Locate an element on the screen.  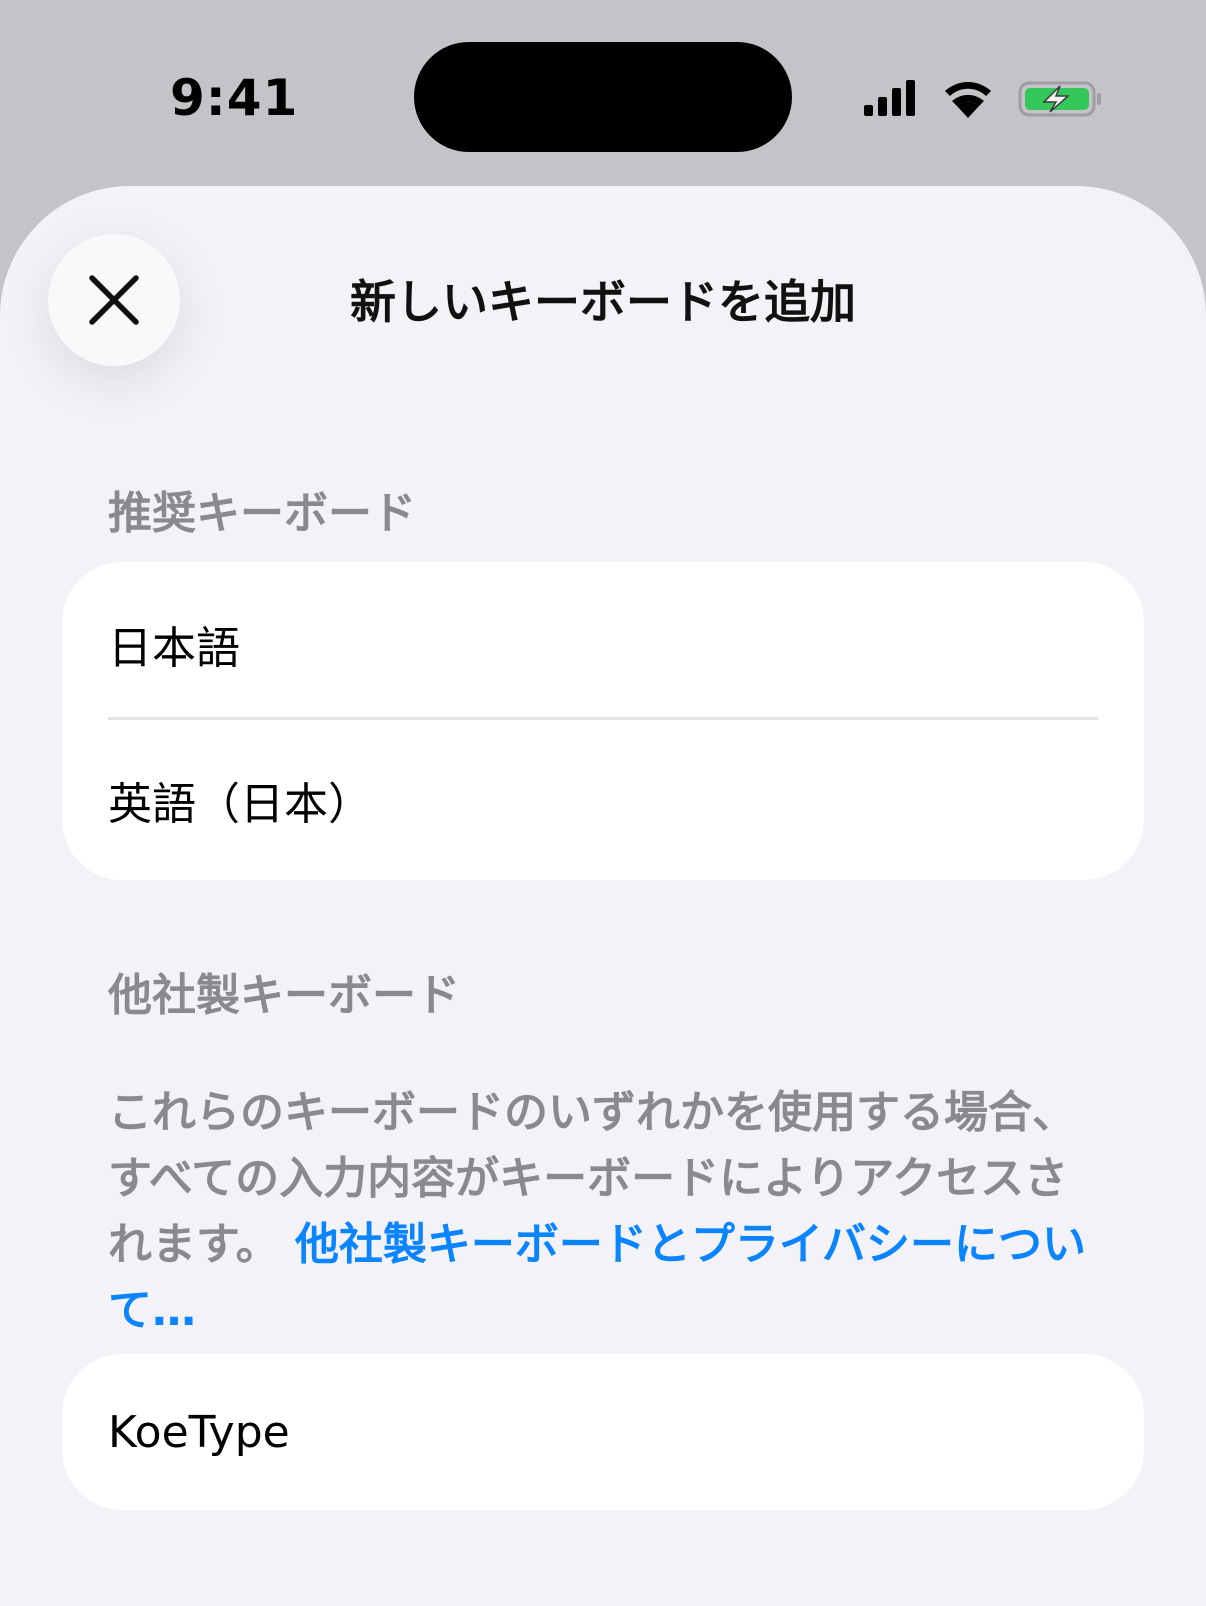
third-party-keyboards-list: KoeType is located at coordinates (603, 1432).